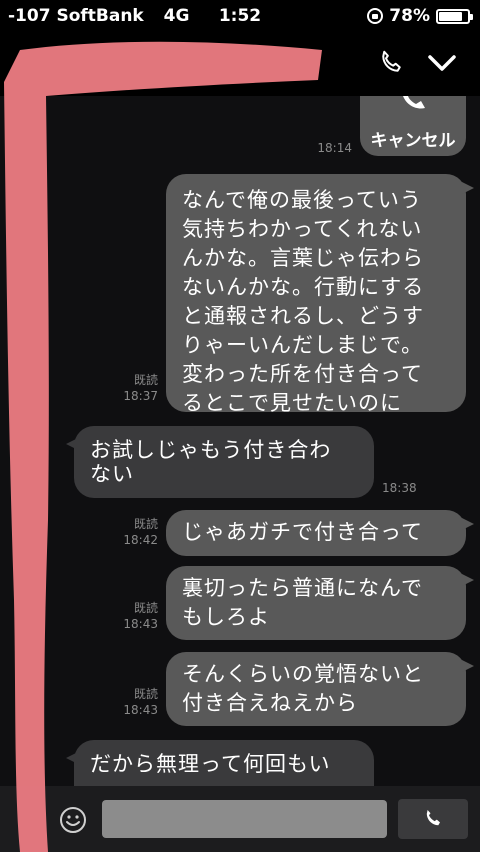 The width and height of the screenshot is (480, 852). What do you see at coordinates (451, 16) in the screenshot?
I see `battery-fill` at bounding box center [451, 16].